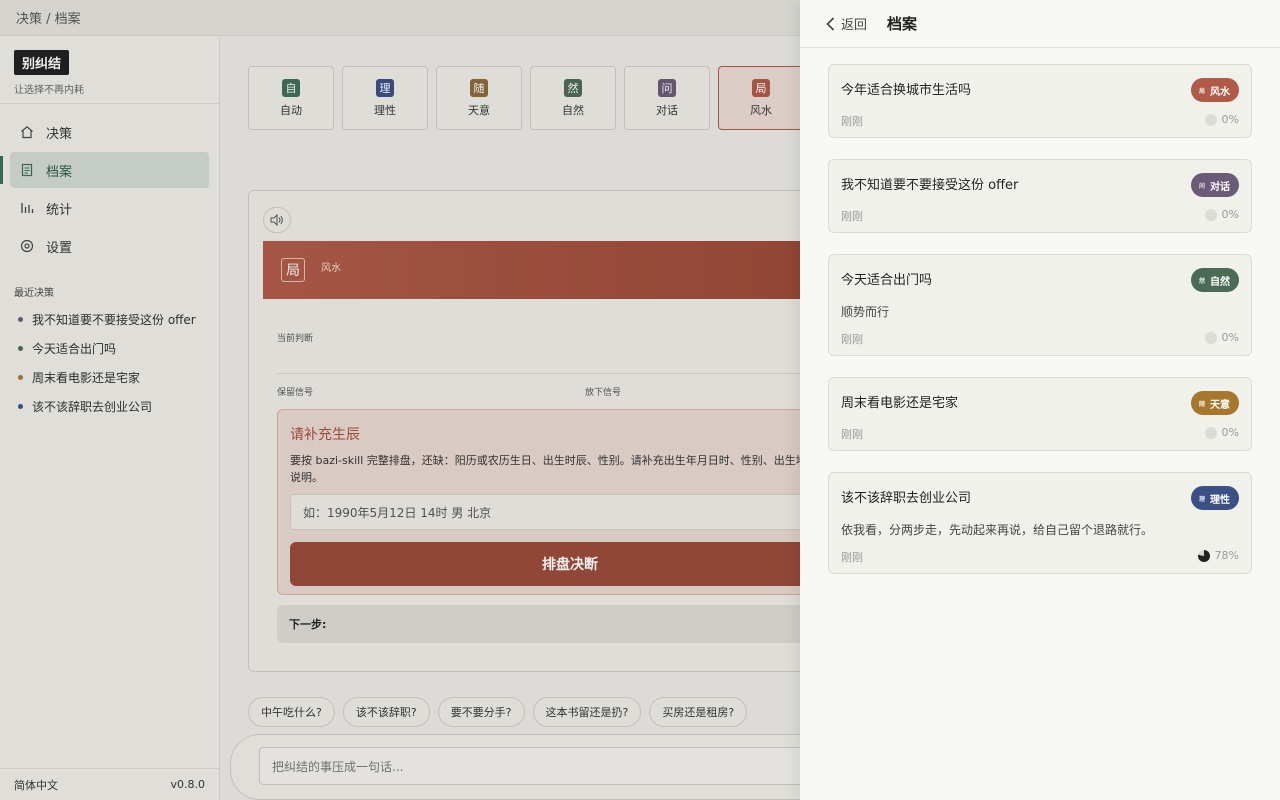 This screenshot has height=800, width=1280. Describe the element at coordinates (1201, 404) in the screenshot. I see `badge-glyph: 随` at that location.